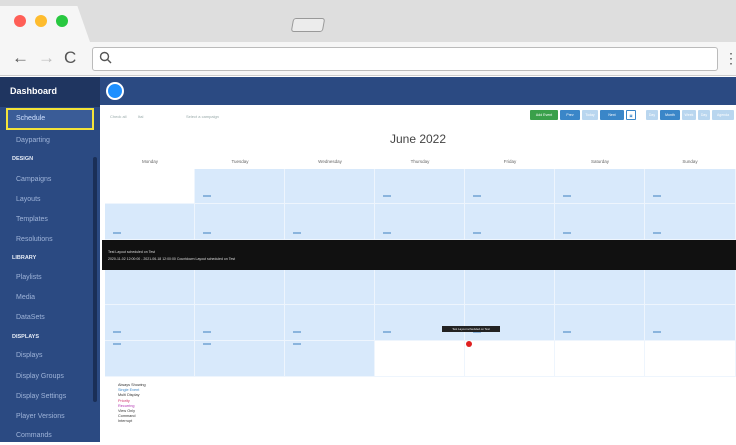 The height and width of the screenshot is (445, 736). What do you see at coordinates (131, 252) in the screenshot?
I see `popover-event-line: Test Layout scheduled on Test` at bounding box center [131, 252].